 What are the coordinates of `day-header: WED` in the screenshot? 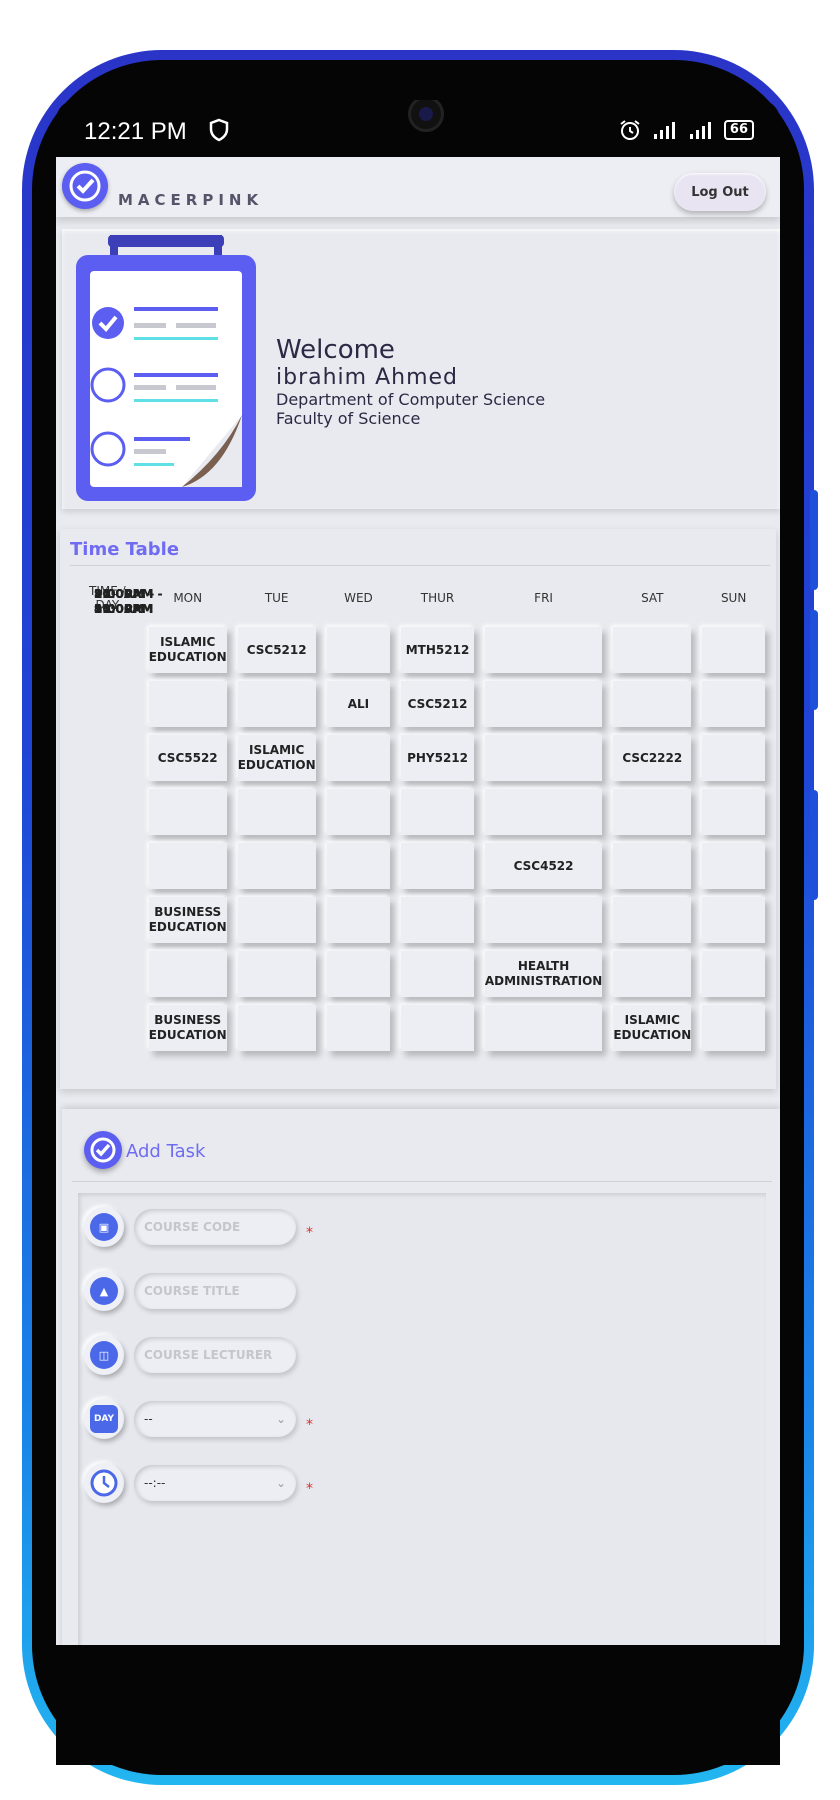 It's located at (358, 598).